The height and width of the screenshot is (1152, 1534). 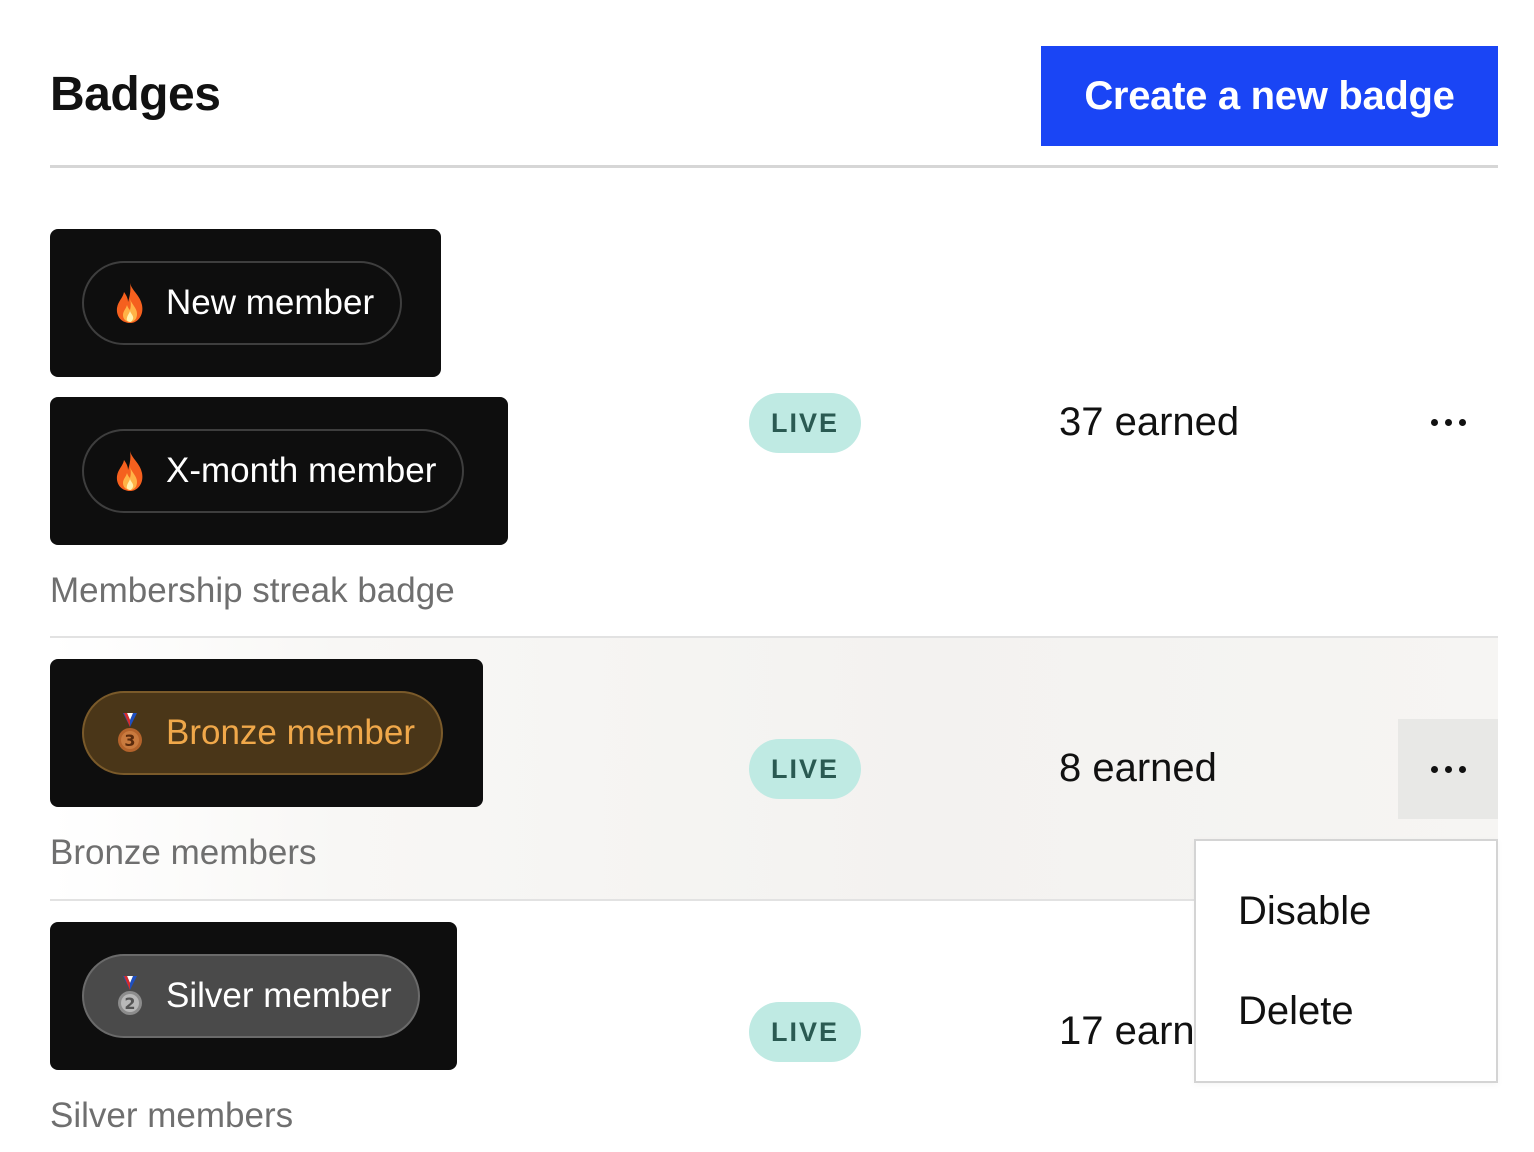 I want to click on earned-count: 8 earned, so click(x=1138, y=768).